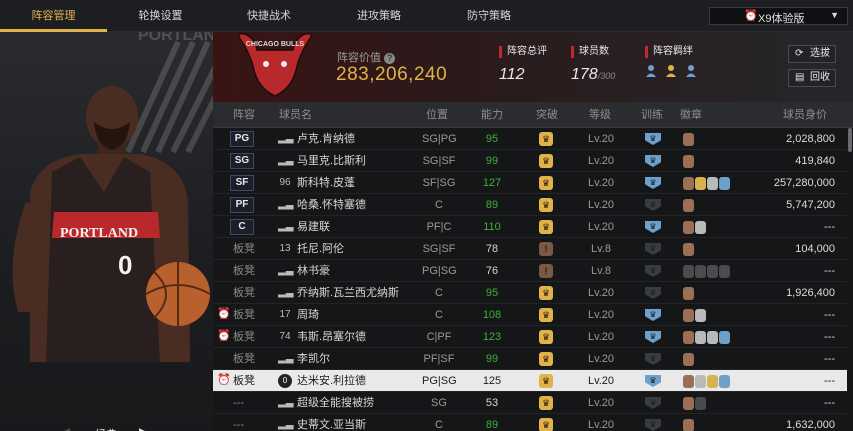 The width and height of the screenshot is (853, 431). I want to click on player-name: 马里克.比斯利, so click(331, 161).